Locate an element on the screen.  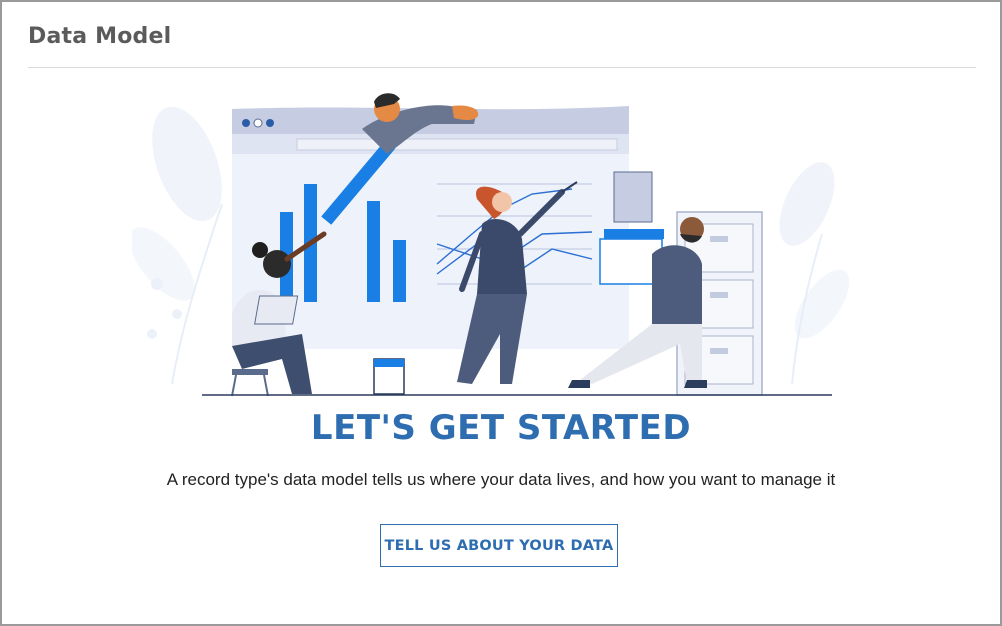
page-title: Data Model is located at coordinates (100, 36).